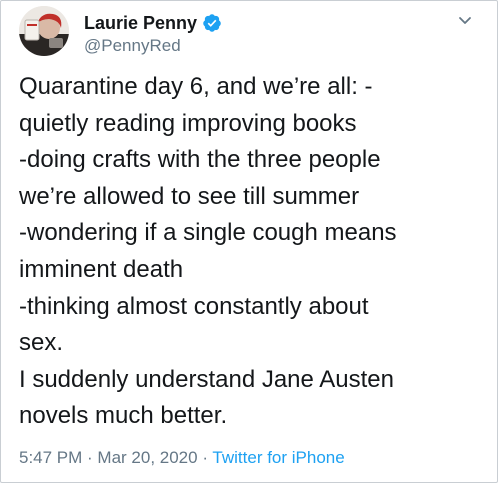 The height and width of the screenshot is (485, 500). Describe the element at coordinates (188, 123) in the screenshot. I see `tweet-line: quietly reading improving books` at that location.